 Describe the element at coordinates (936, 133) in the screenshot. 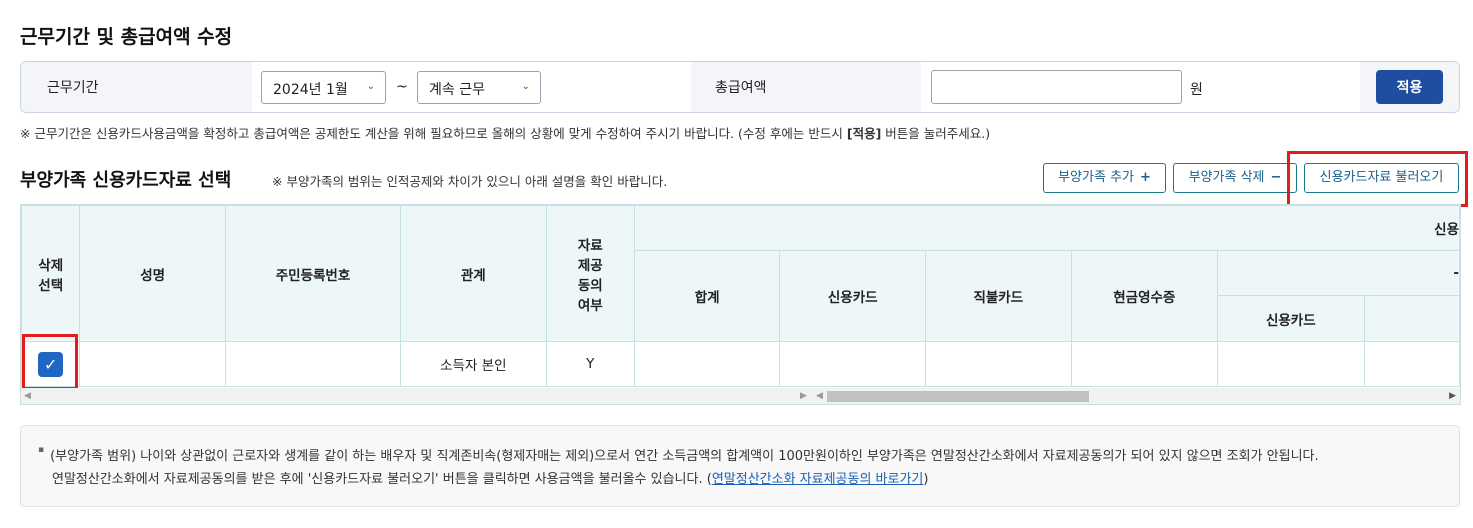

I see `period-note-tail: 버튼을 눌러주세요.)` at that location.